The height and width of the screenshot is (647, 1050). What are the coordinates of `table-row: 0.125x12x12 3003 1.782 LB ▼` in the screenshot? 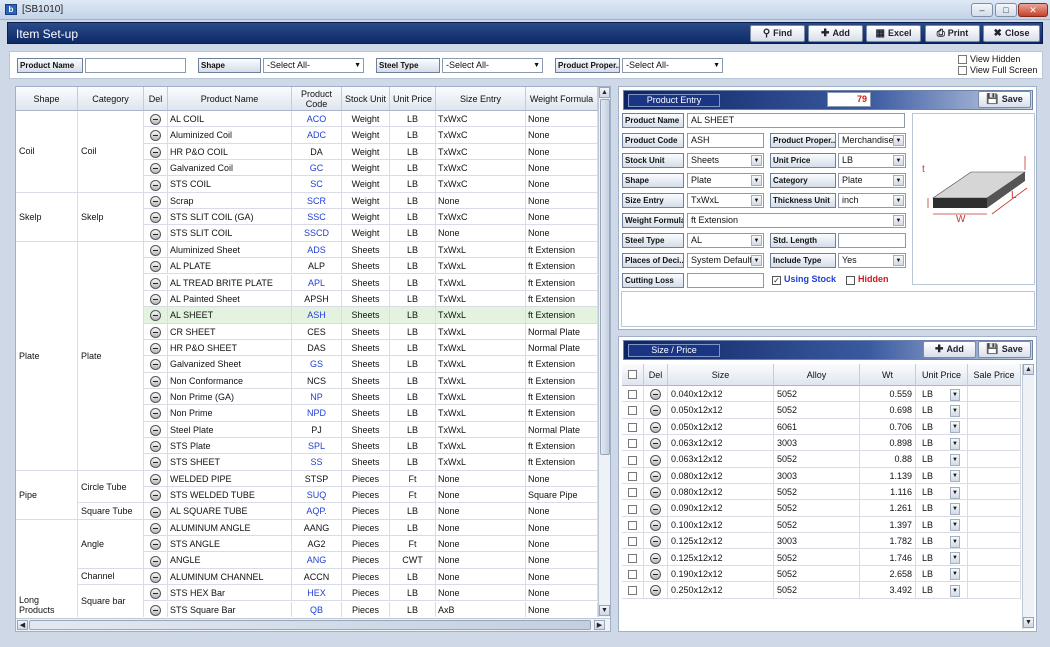 It's located at (821, 541).